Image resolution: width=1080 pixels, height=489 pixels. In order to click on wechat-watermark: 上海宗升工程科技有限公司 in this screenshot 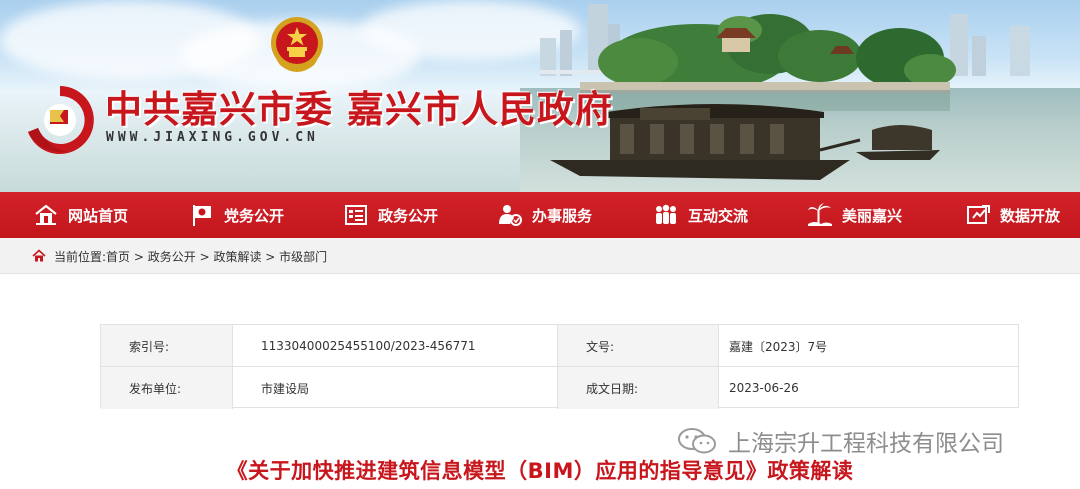, I will do `click(840, 441)`.